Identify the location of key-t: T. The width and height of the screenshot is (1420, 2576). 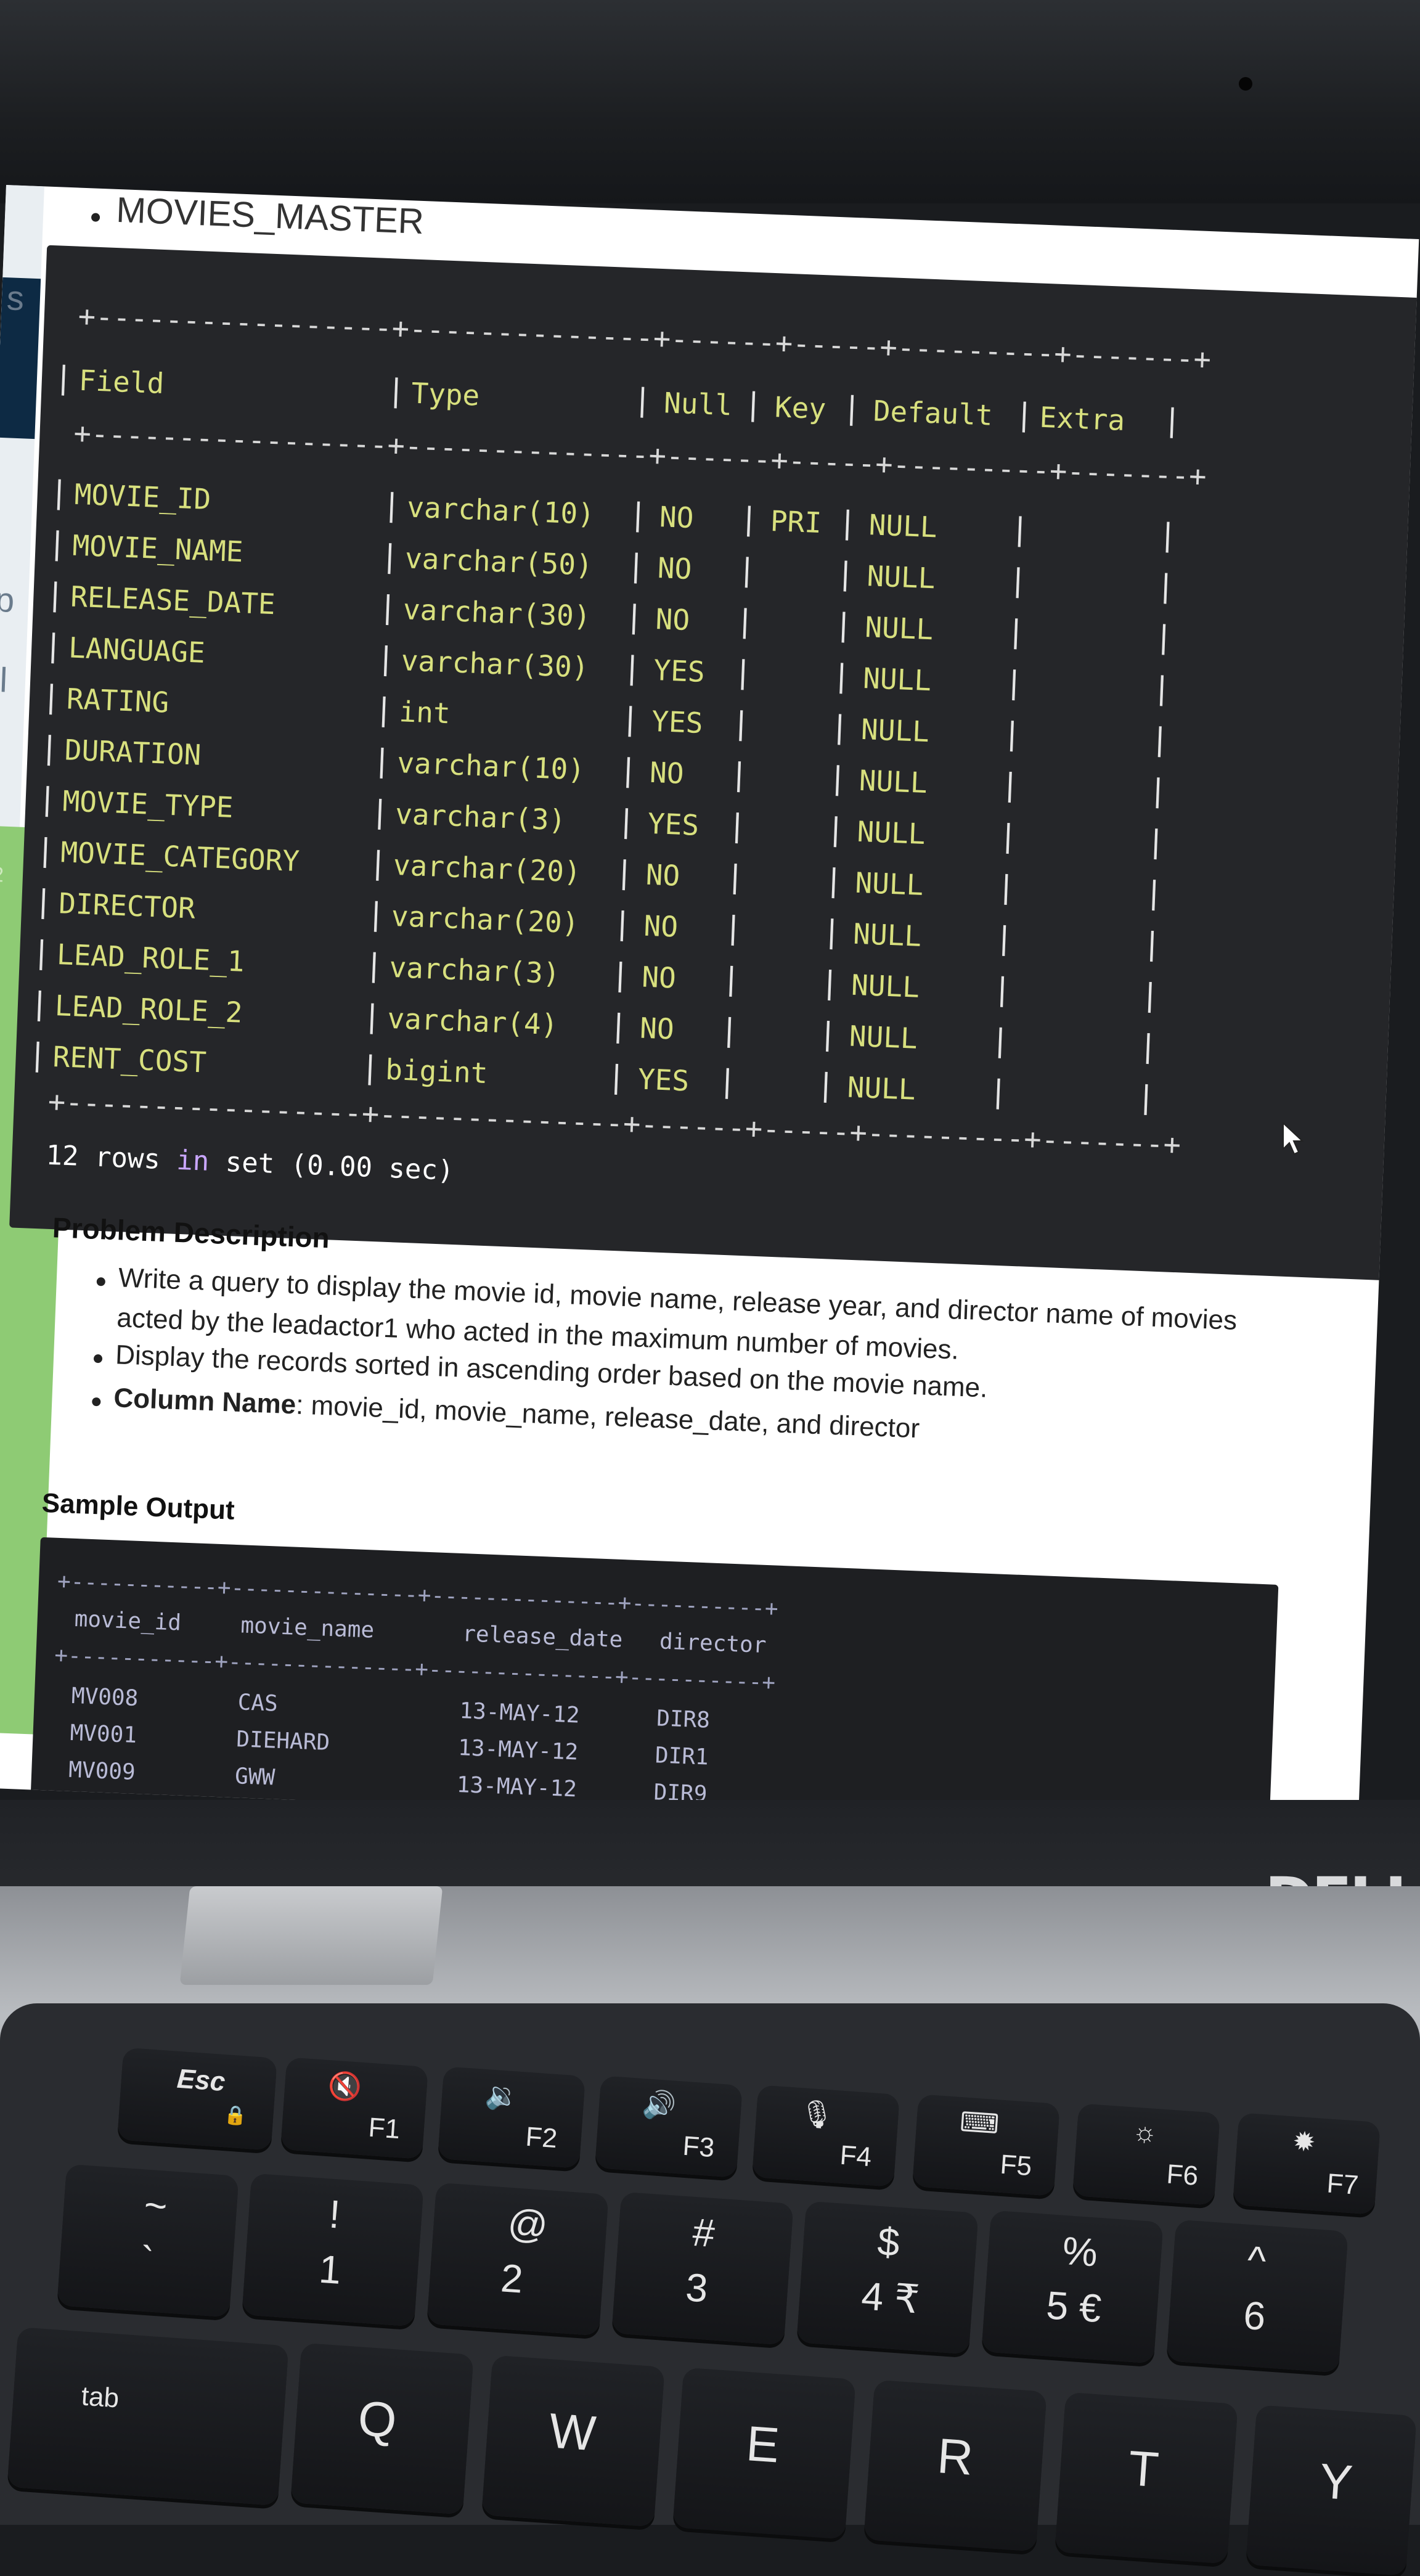
(1146, 2478).